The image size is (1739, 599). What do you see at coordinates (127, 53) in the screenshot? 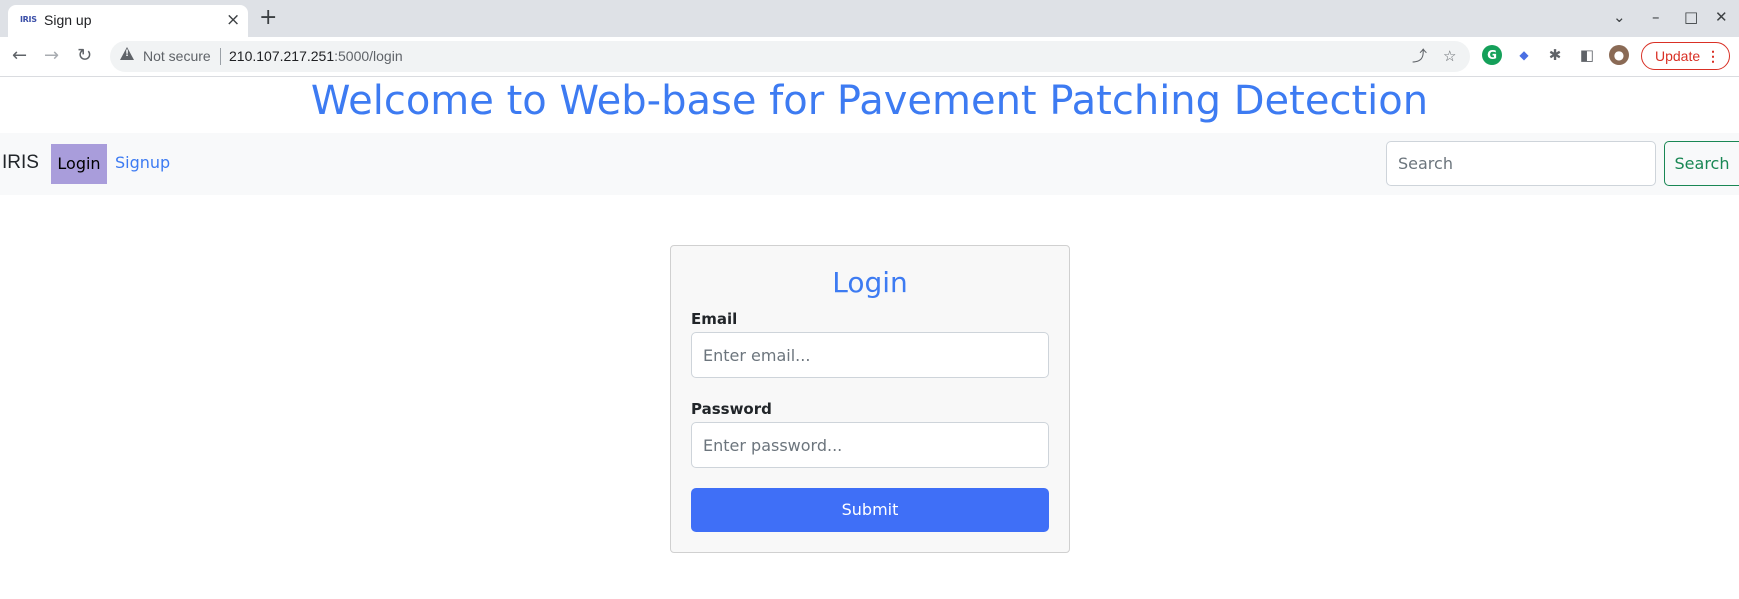
I see `warning-icon` at bounding box center [127, 53].